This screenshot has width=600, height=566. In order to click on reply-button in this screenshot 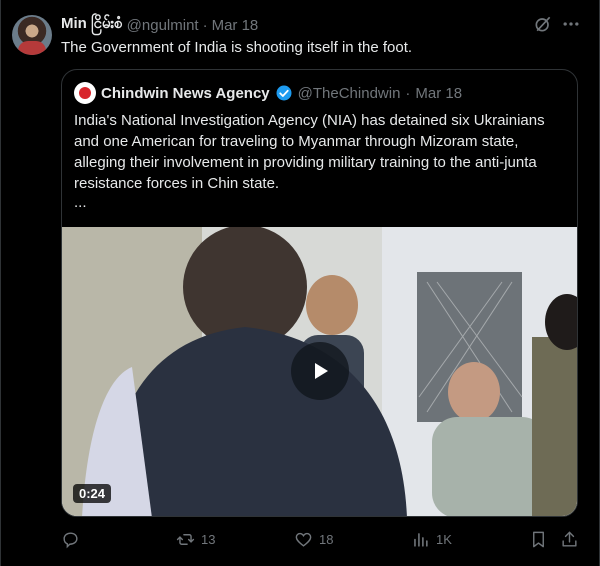, I will do `click(73, 539)`.